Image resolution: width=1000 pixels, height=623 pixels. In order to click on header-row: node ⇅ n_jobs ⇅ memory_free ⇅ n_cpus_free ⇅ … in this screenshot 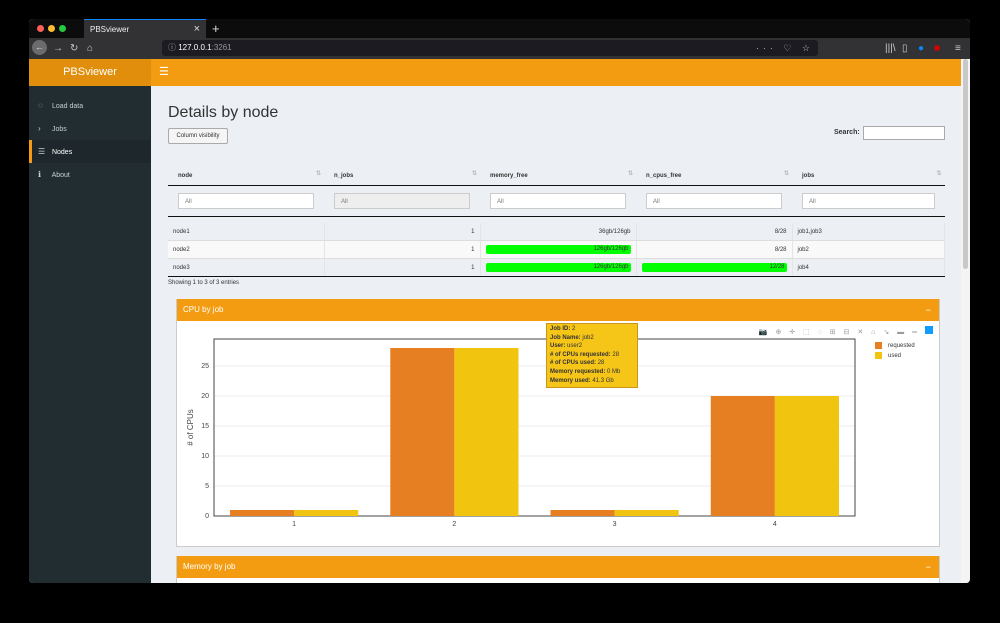, I will do `click(556, 176)`.